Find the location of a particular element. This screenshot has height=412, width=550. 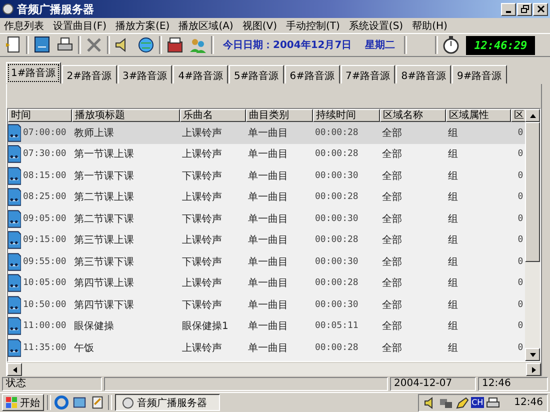

tab: 4#路音源 is located at coordinates (200, 74).